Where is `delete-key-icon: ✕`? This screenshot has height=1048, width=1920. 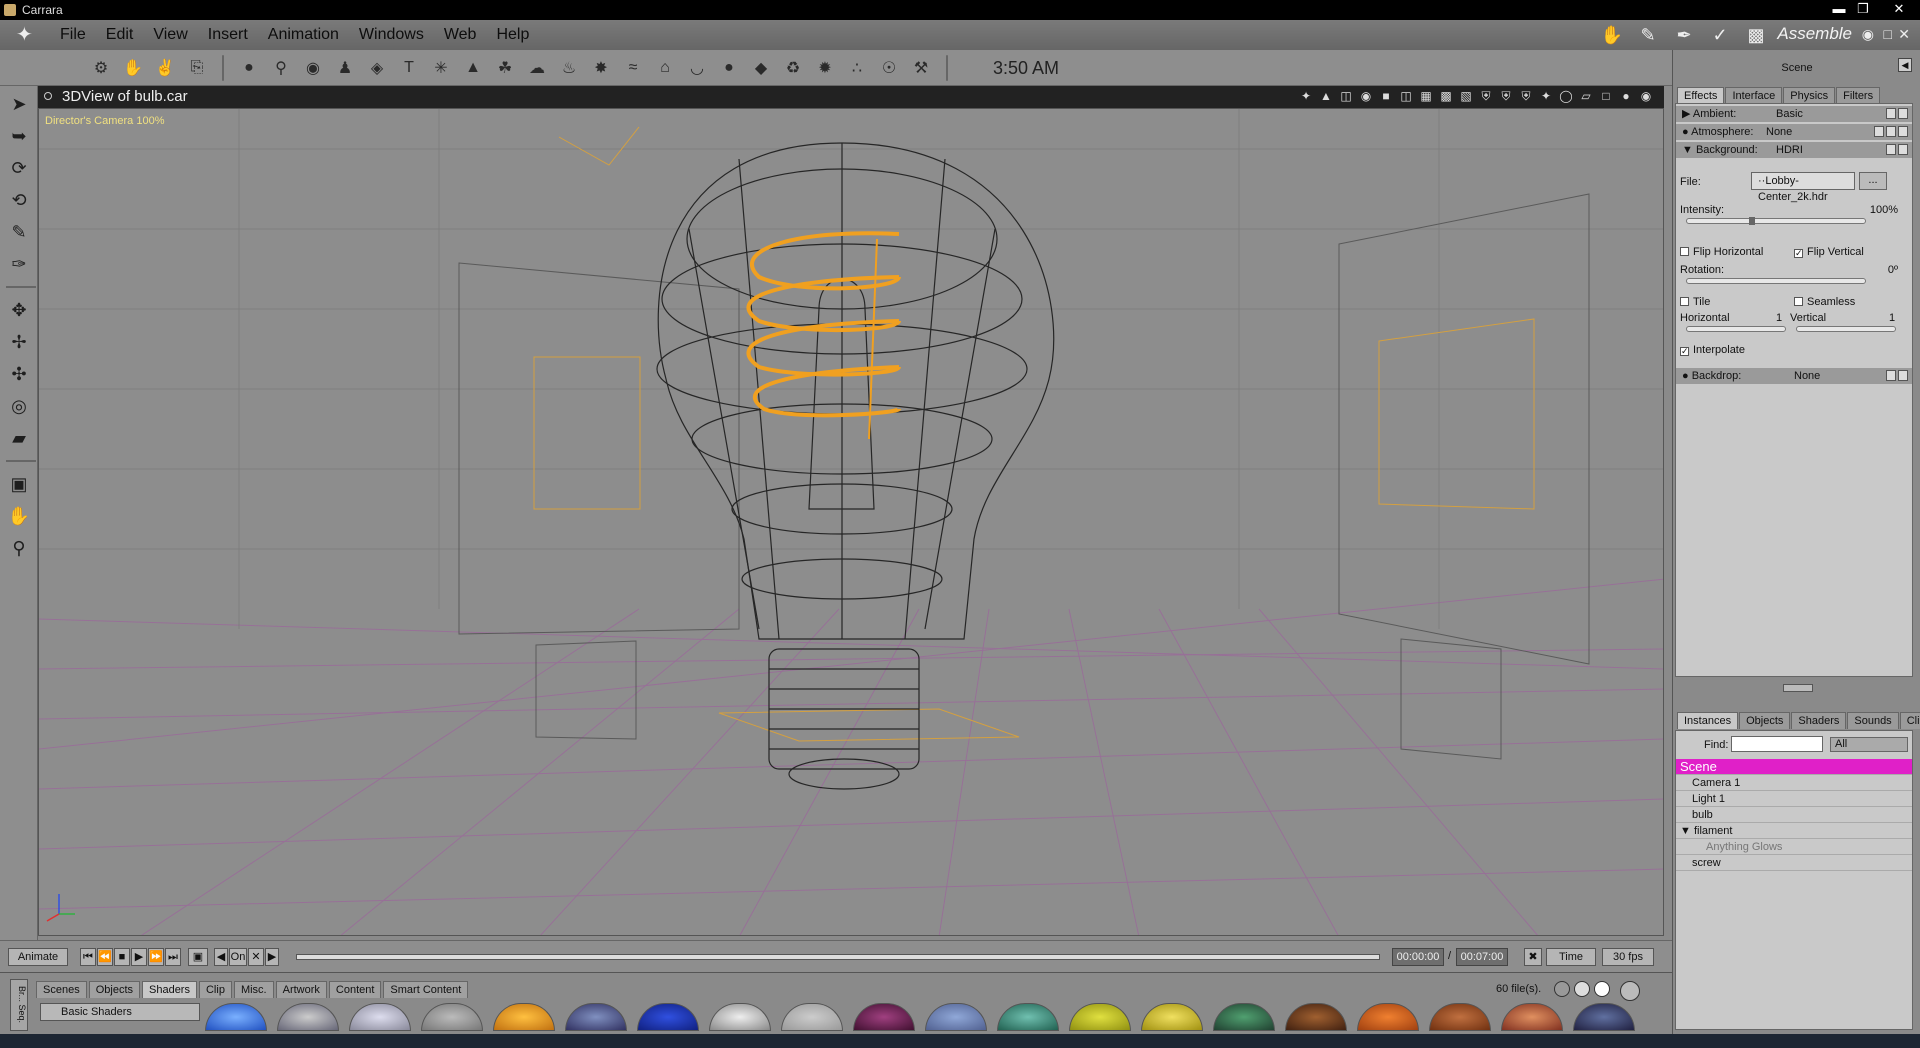
delete-key-icon: ✕ is located at coordinates (256, 957).